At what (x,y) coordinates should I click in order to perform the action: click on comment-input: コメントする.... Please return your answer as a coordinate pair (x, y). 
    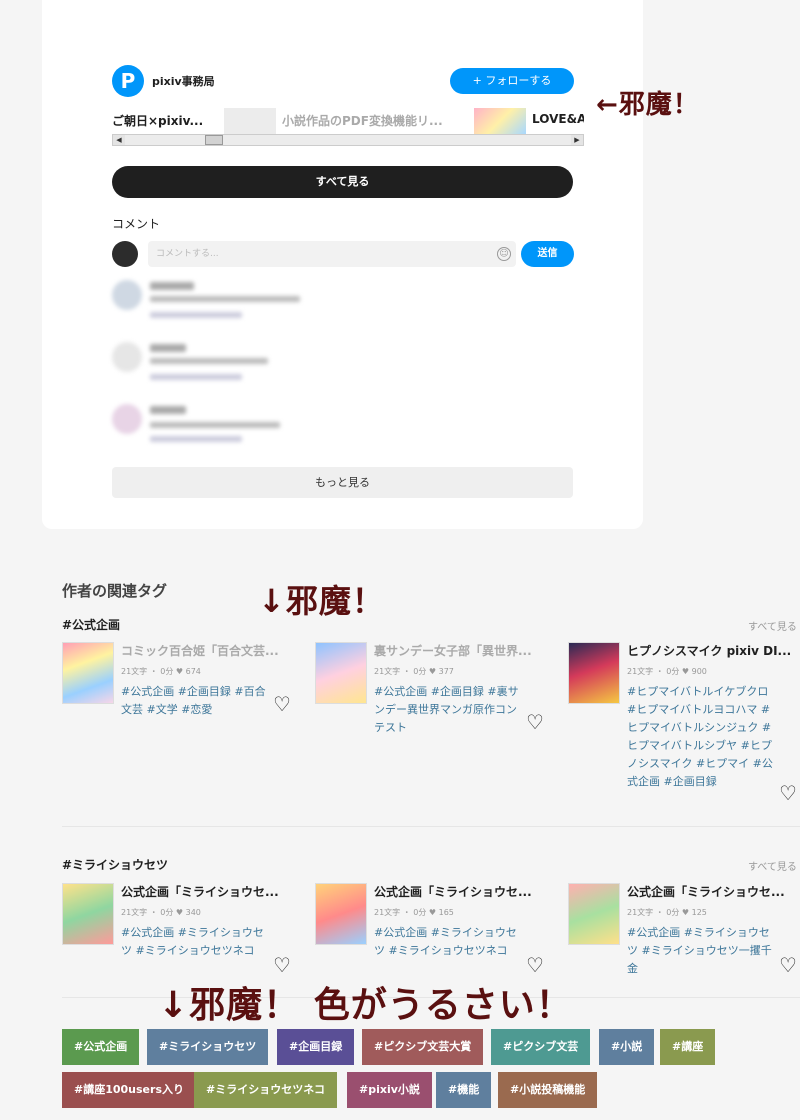
    Looking at the image, I should click on (332, 254).